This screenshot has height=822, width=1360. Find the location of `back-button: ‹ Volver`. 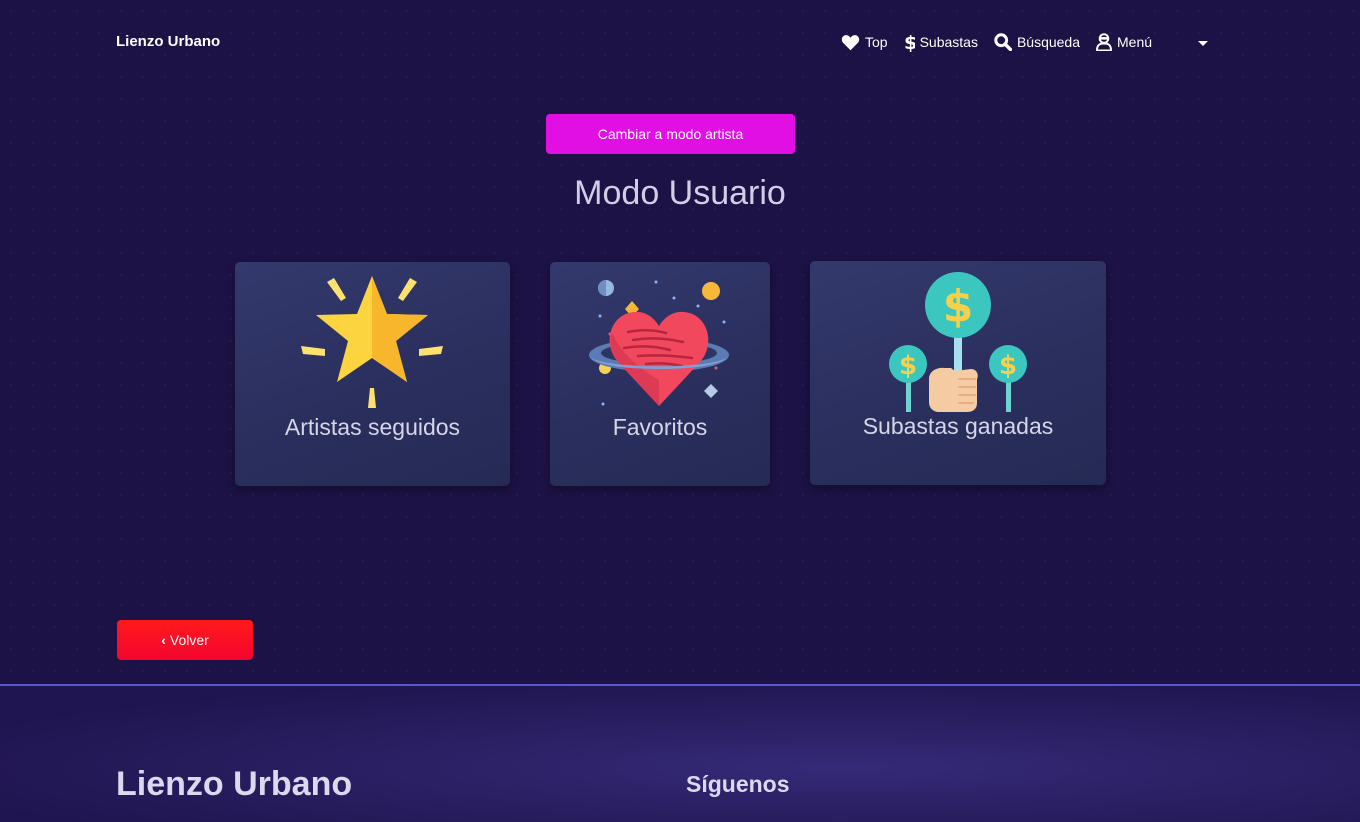

back-button: ‹ Volver is located at coordinates (185, 640).